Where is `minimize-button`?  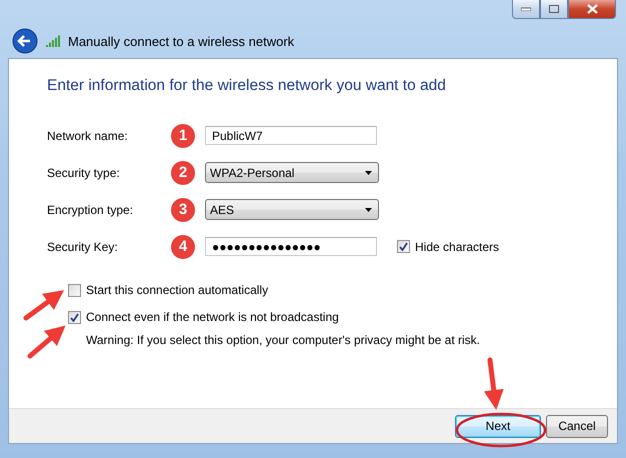 minimize-button is located at coordinates (526, 9).